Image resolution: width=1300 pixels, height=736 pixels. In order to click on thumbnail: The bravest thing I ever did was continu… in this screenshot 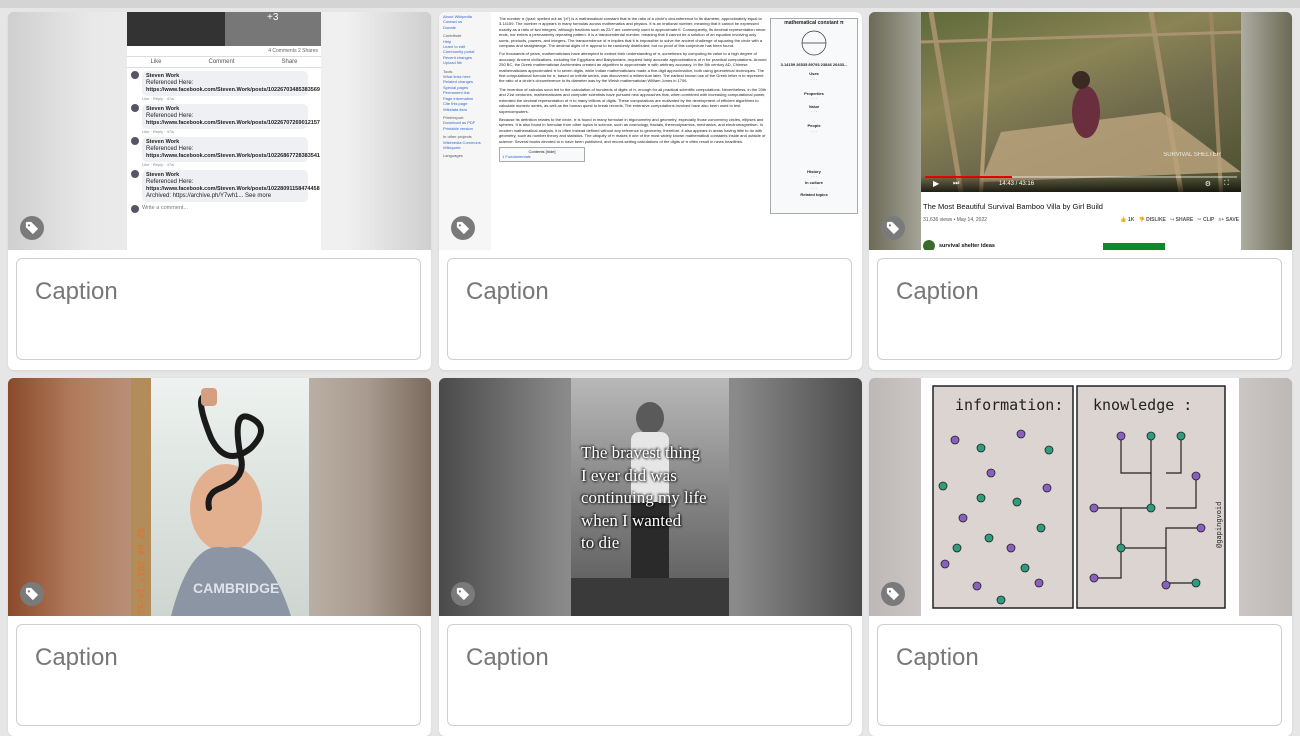, I will do `click(650, 497)`.